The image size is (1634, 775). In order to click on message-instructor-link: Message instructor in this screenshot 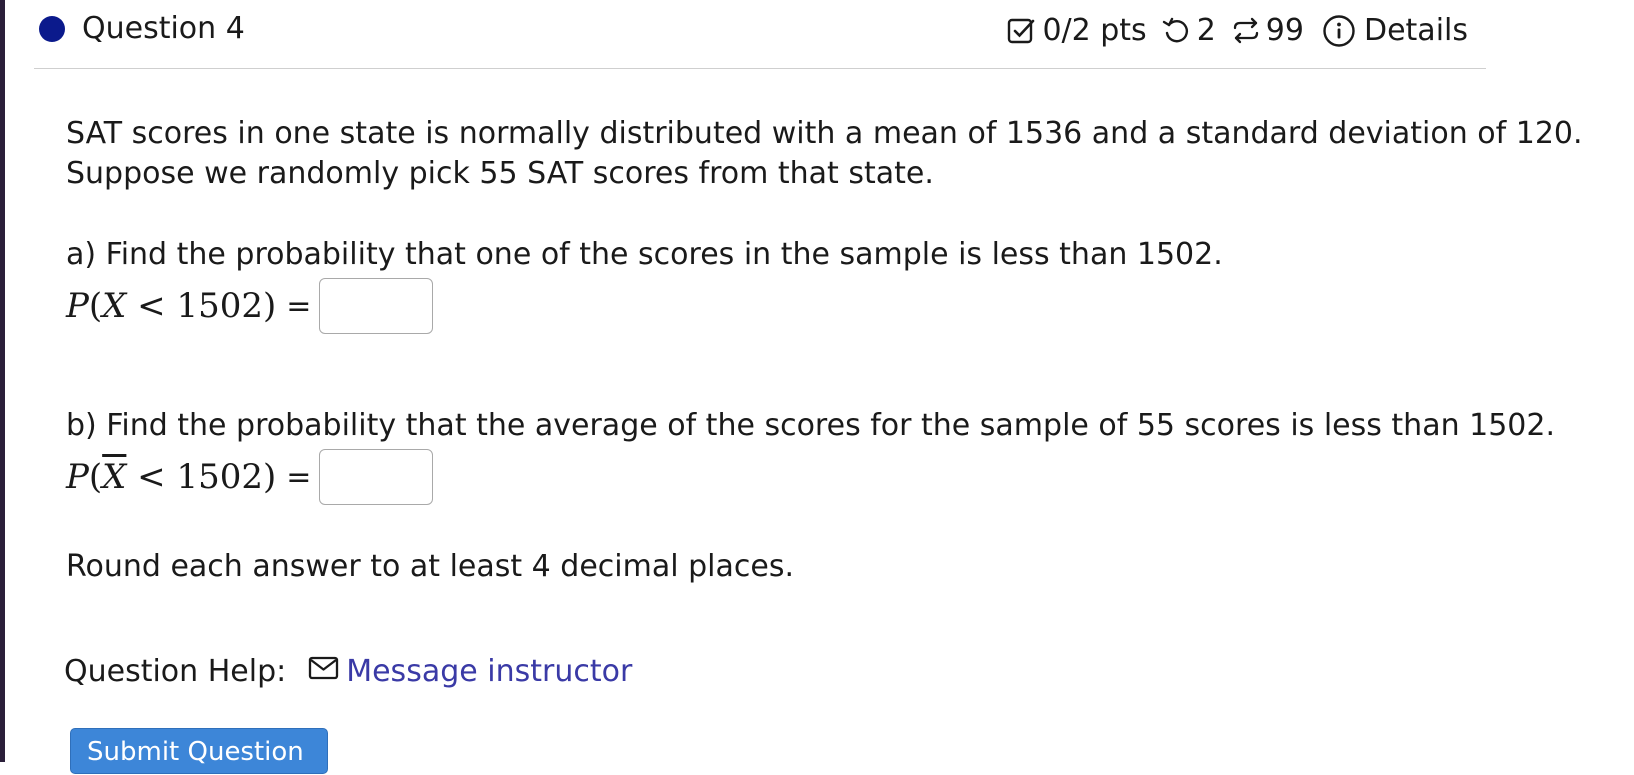, I will do `click(470, 672)`.